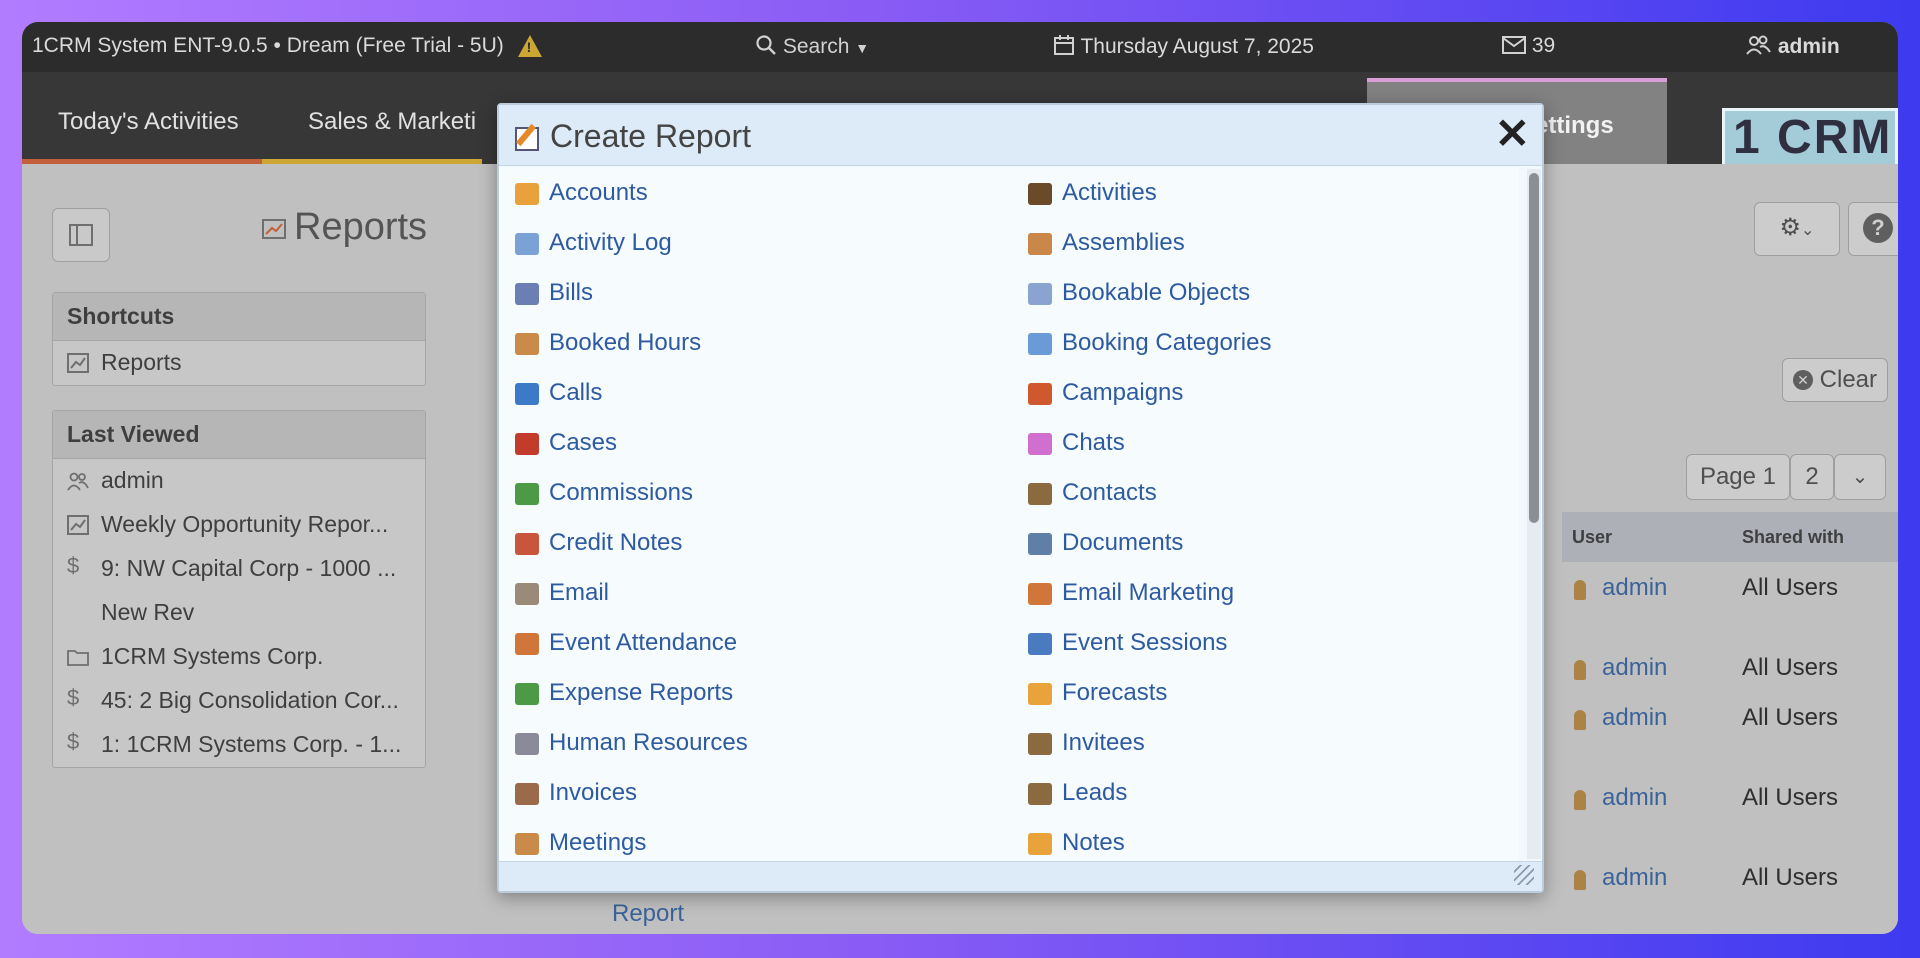 This screenshot has height=958, width=1920. Describe the element at coordinates (1040, 294) in the screenshot. I see `bookable-objects-icon` at that location.